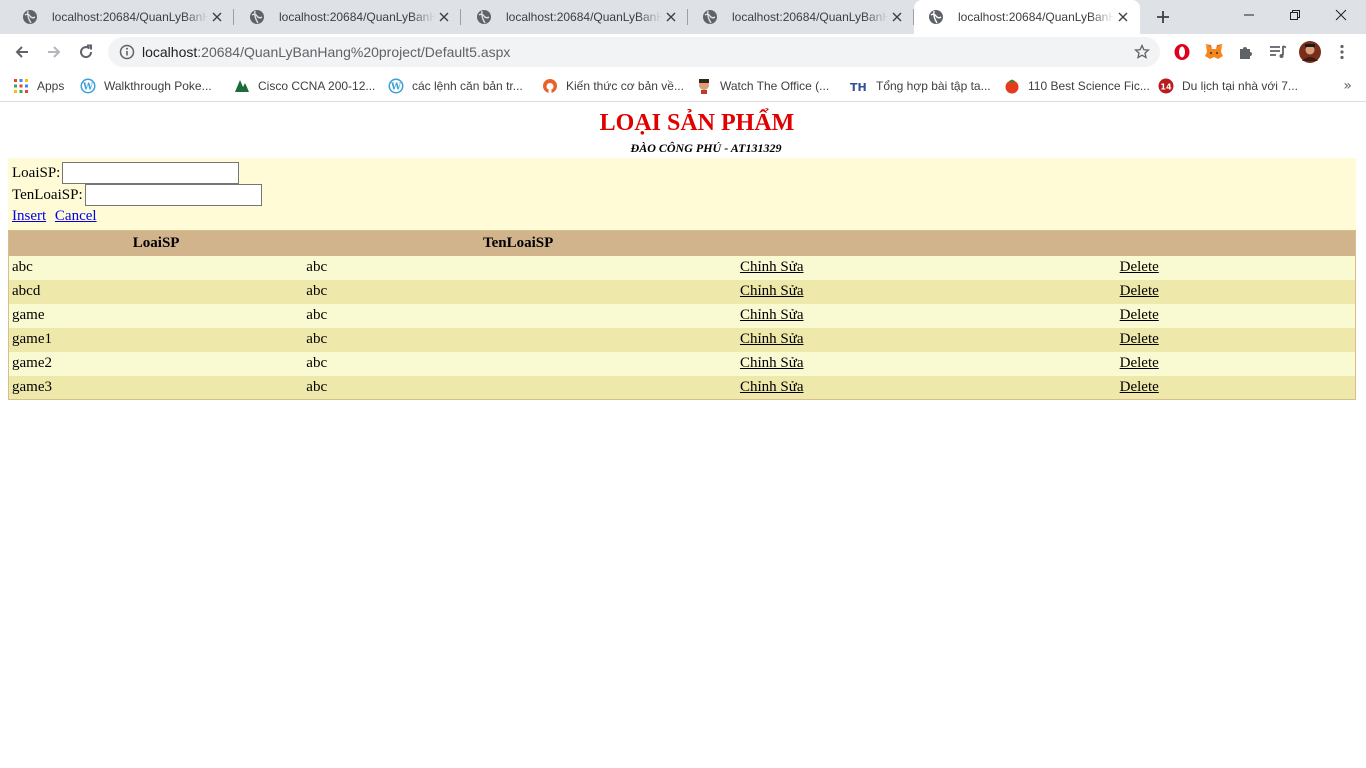 This screenshot has height=768, width=1366. Describe the element at coordinates (173, 195) in the screenshot. I see `tenloaisp-input` at that location.